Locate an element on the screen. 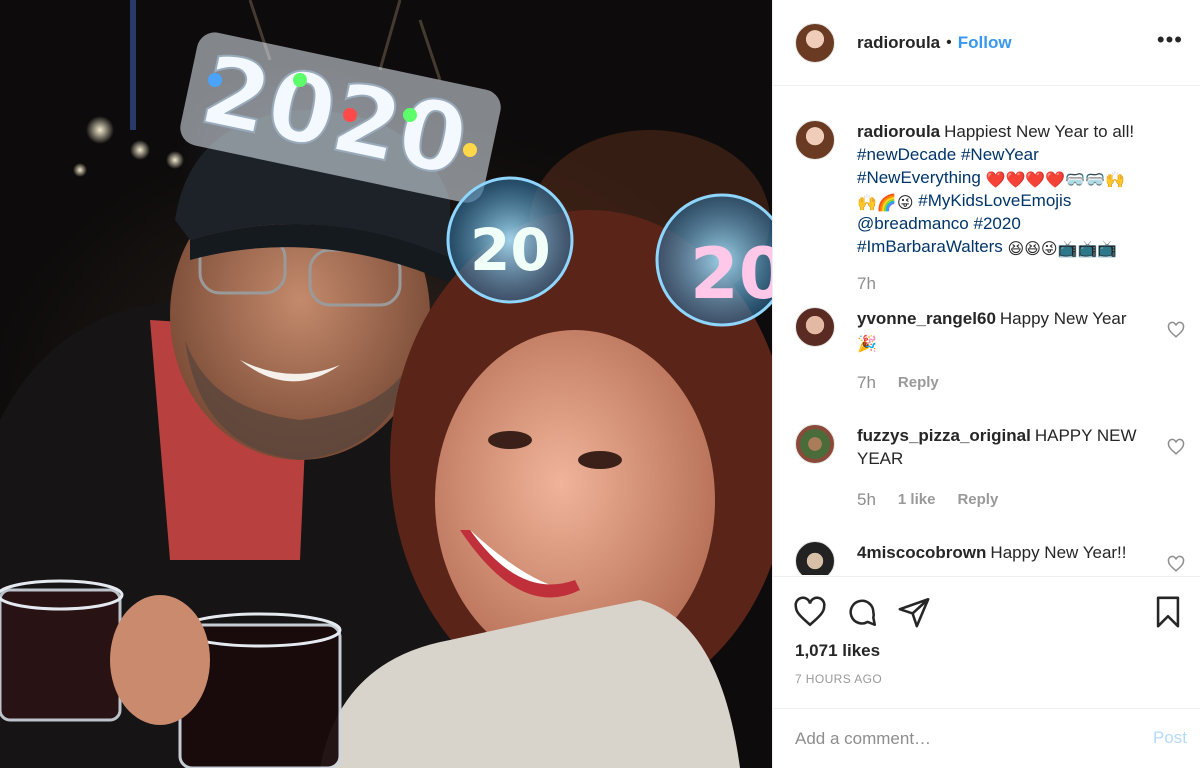 Image resolution: width=1200 pixels, height=768 pixels. action-bar is located at coordinates (987, 612).